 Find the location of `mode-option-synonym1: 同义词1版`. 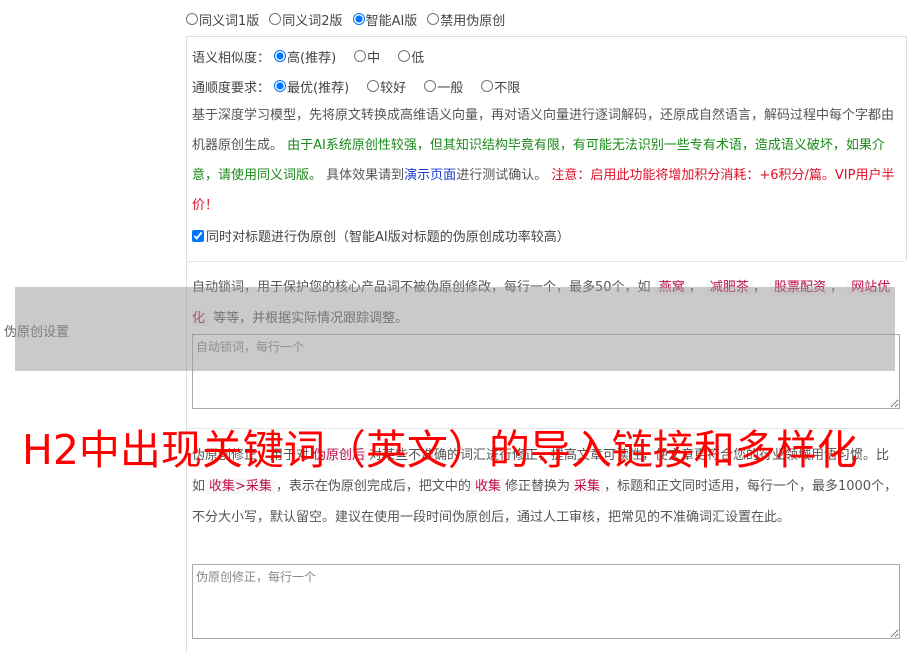

mode-option-synonym1: 同义词1版 is located at coordinates (222, 19).